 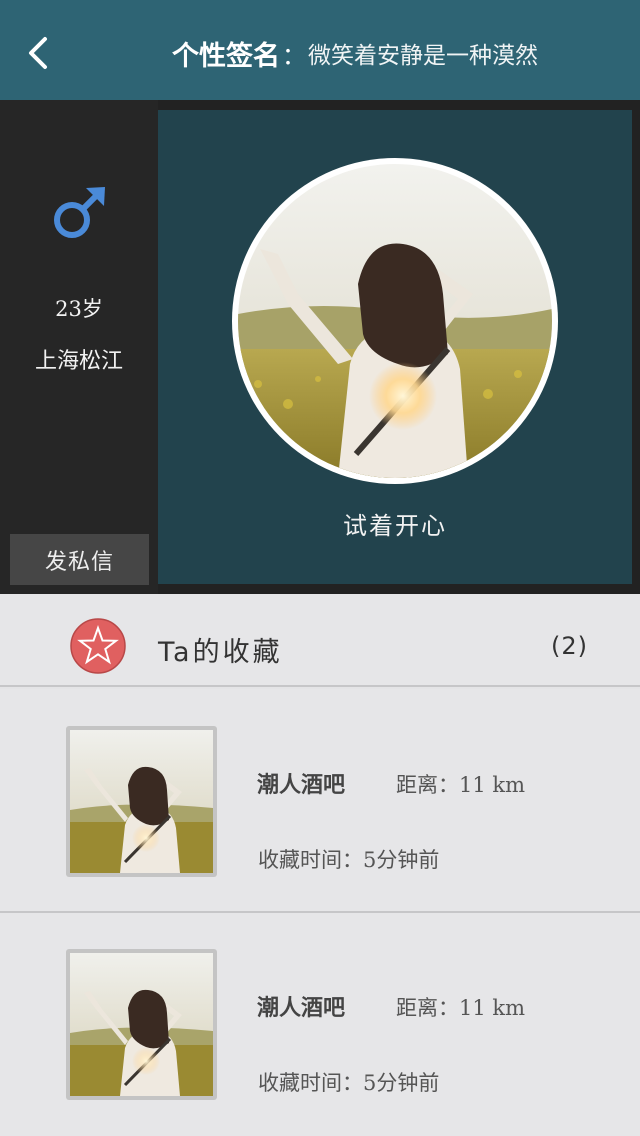 I want to click on favorites-title: Ta的收藏, so click(x=220, y=652).